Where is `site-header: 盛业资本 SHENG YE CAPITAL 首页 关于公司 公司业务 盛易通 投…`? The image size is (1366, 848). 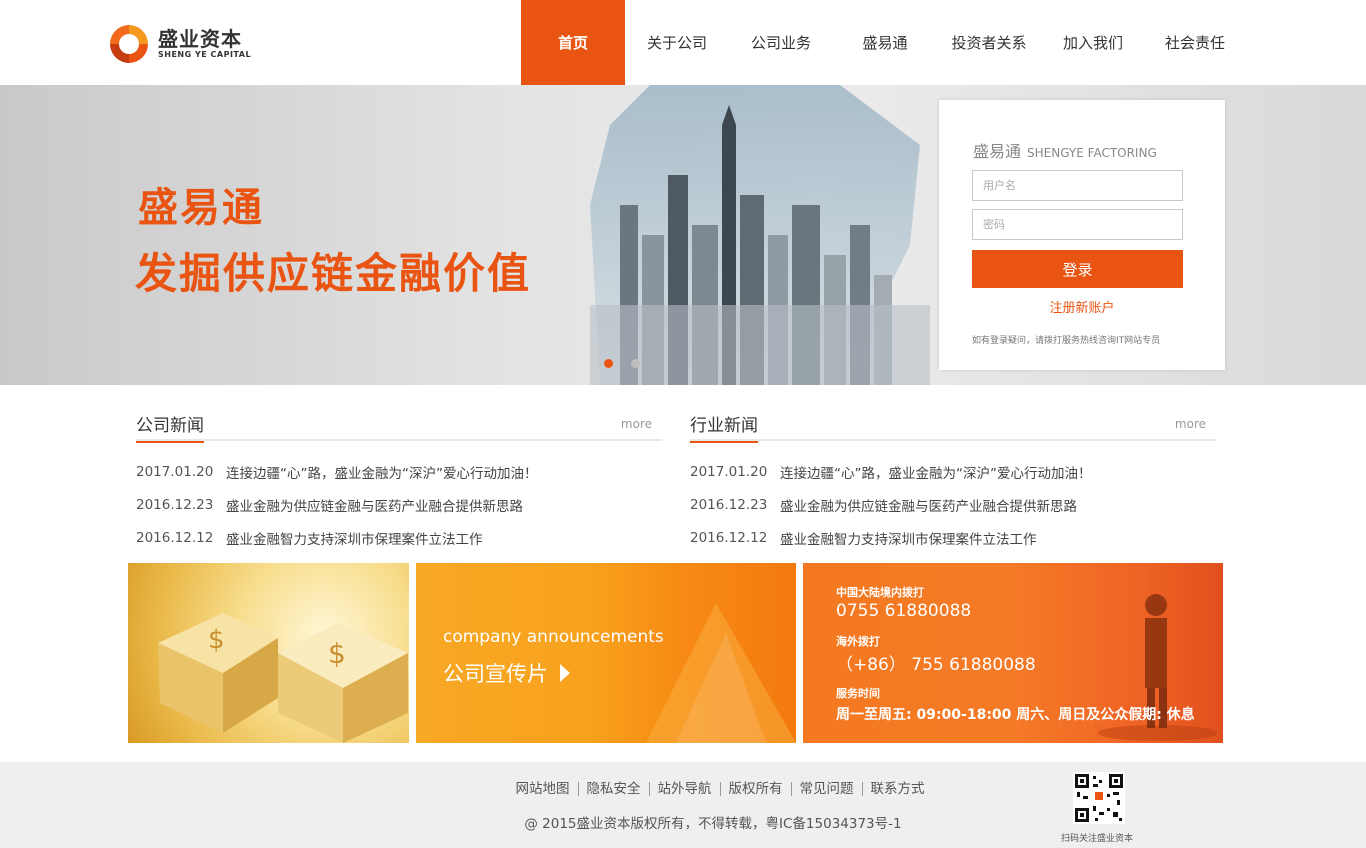
site-header: 盛业资本 SHENG YE CAPITAL 首页 关于公司 公司业务 盛易通 投… is located at coordinates (683, 42).